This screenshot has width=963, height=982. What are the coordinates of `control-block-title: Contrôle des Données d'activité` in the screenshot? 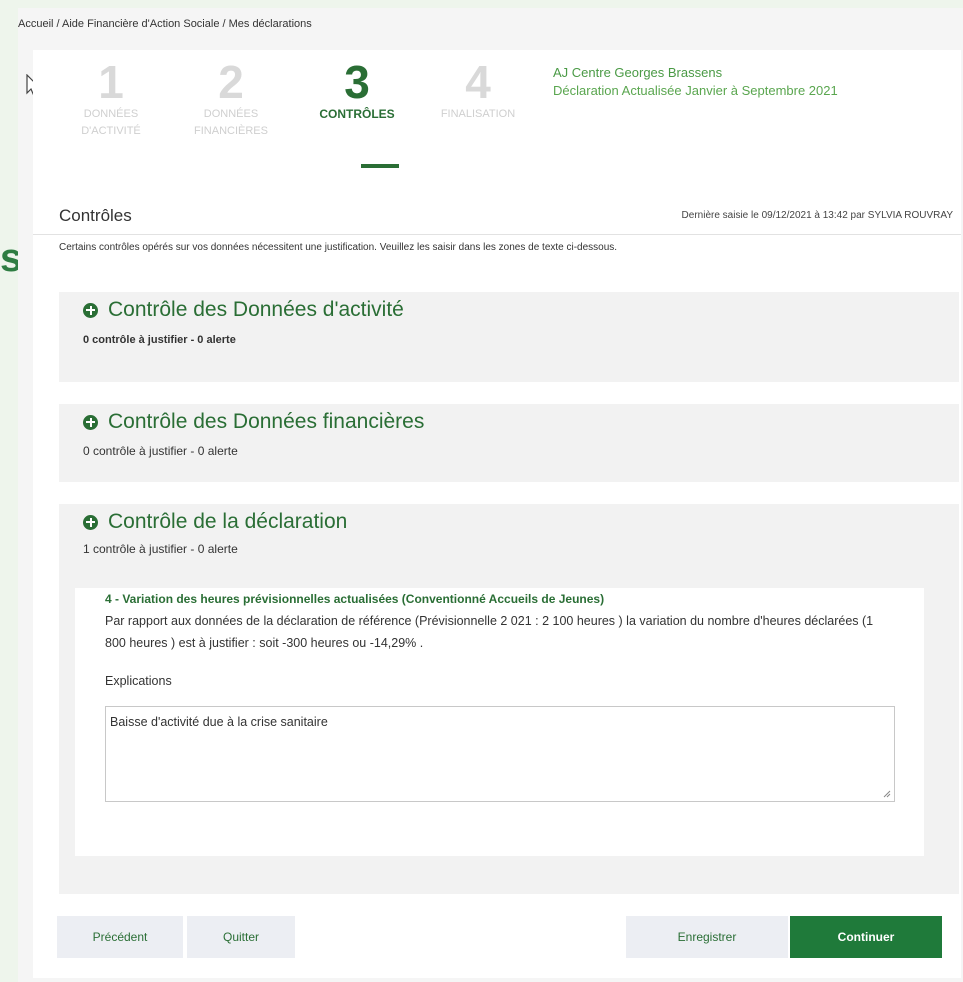 It's located at (256, 309).